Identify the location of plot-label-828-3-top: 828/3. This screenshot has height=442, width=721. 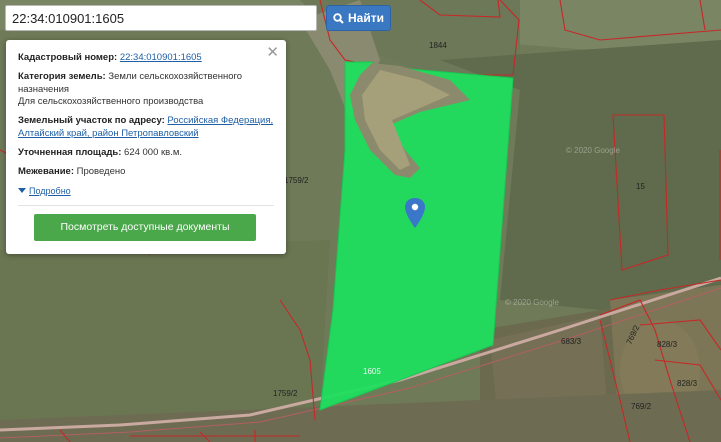
(667, 344).